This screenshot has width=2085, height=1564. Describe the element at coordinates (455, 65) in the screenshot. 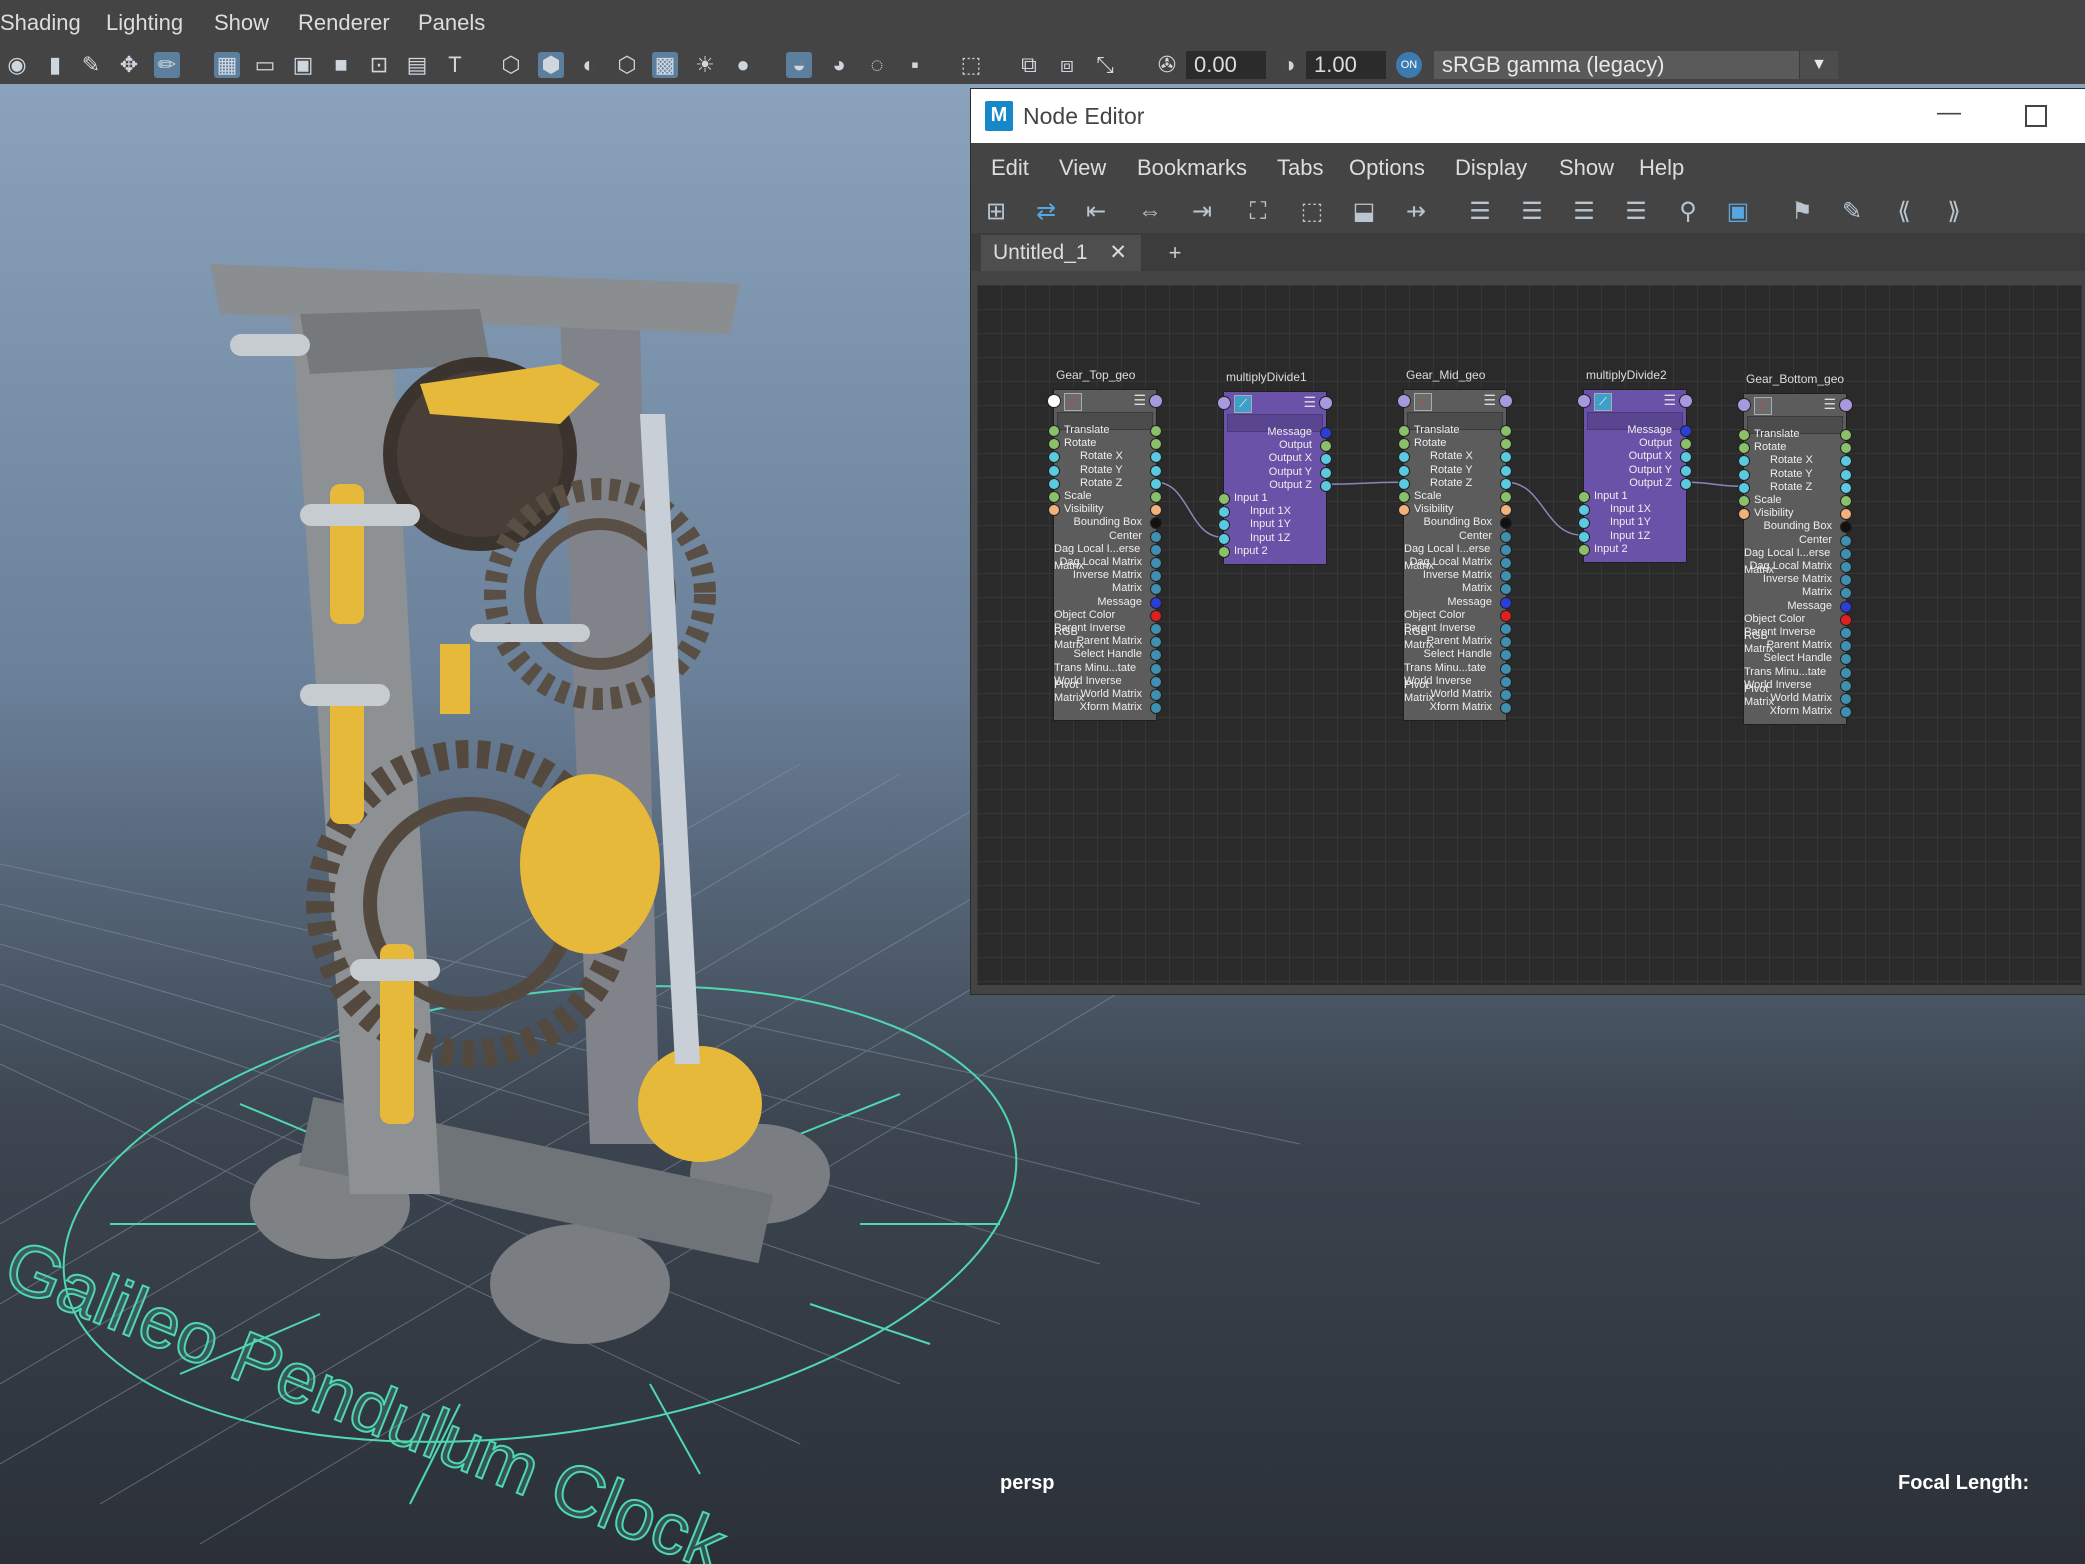

I see `safe-title-icon: T` at that location.